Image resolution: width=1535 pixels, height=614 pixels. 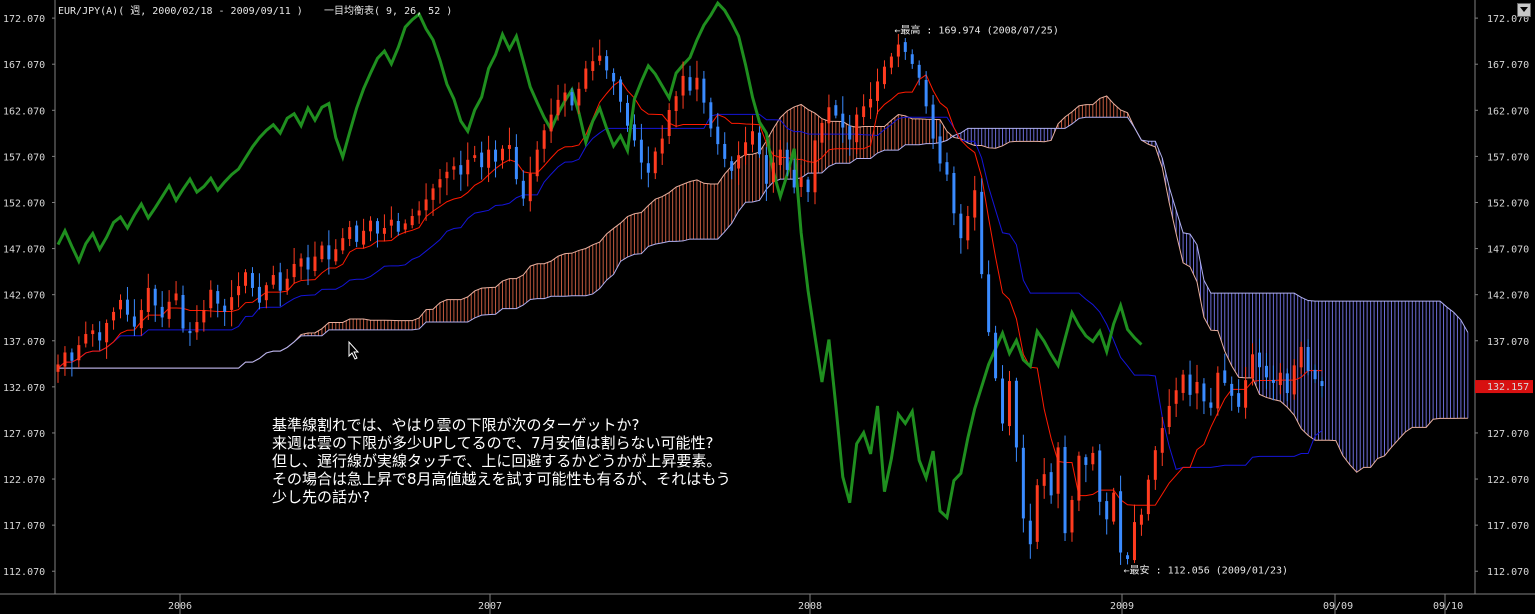 I want to click on y-tick-label-left: 127.070, so click(x=24, y=434).